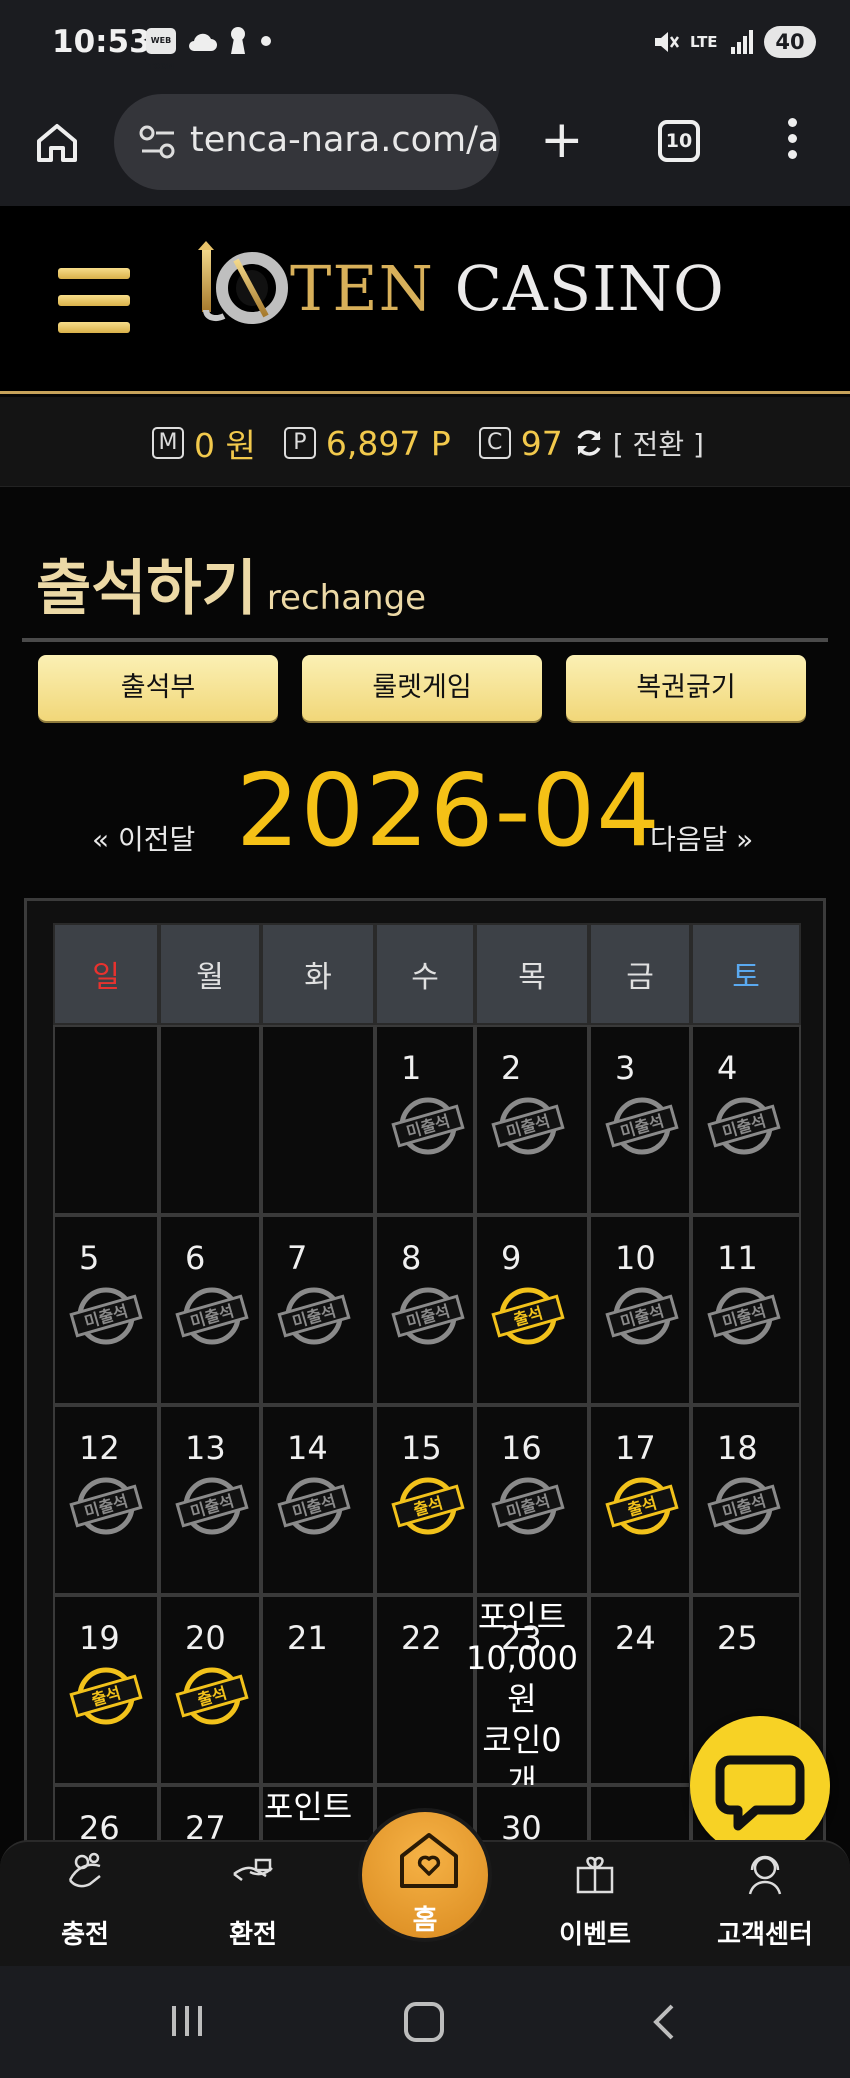 The width and height of the screenshot is (850, 2078). Describe the element at coordinates (187, 2021) in the screenshot. I see `recent-apps-icon` at that location.